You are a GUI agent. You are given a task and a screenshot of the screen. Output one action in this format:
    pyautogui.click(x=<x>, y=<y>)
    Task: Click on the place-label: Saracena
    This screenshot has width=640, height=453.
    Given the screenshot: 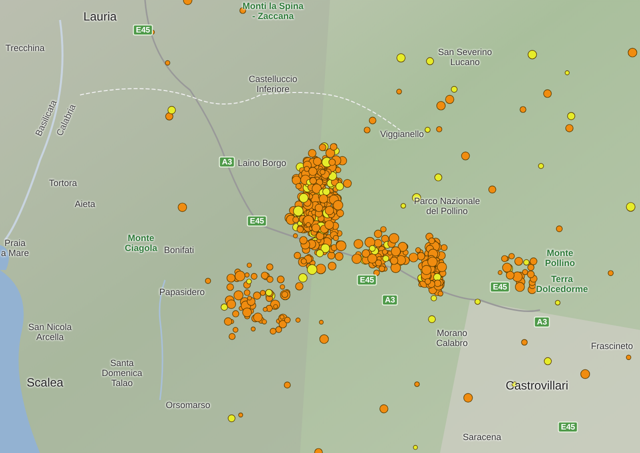 What is the action you would take?
    pyautogui.click(x=482, y=437)
    